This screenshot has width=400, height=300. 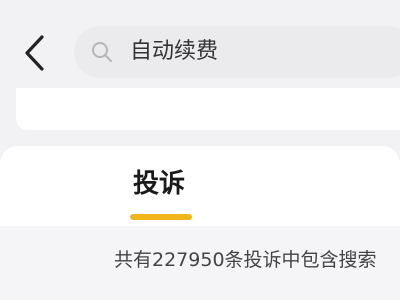 What do you see at coordinates (159, 184) in the screenshot?
I see `tab-label: 投诉` at bounding box center [159, 184].